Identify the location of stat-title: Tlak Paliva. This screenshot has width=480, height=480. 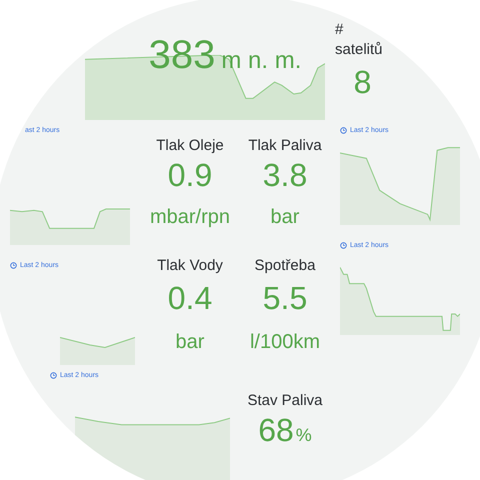
(285, 145).